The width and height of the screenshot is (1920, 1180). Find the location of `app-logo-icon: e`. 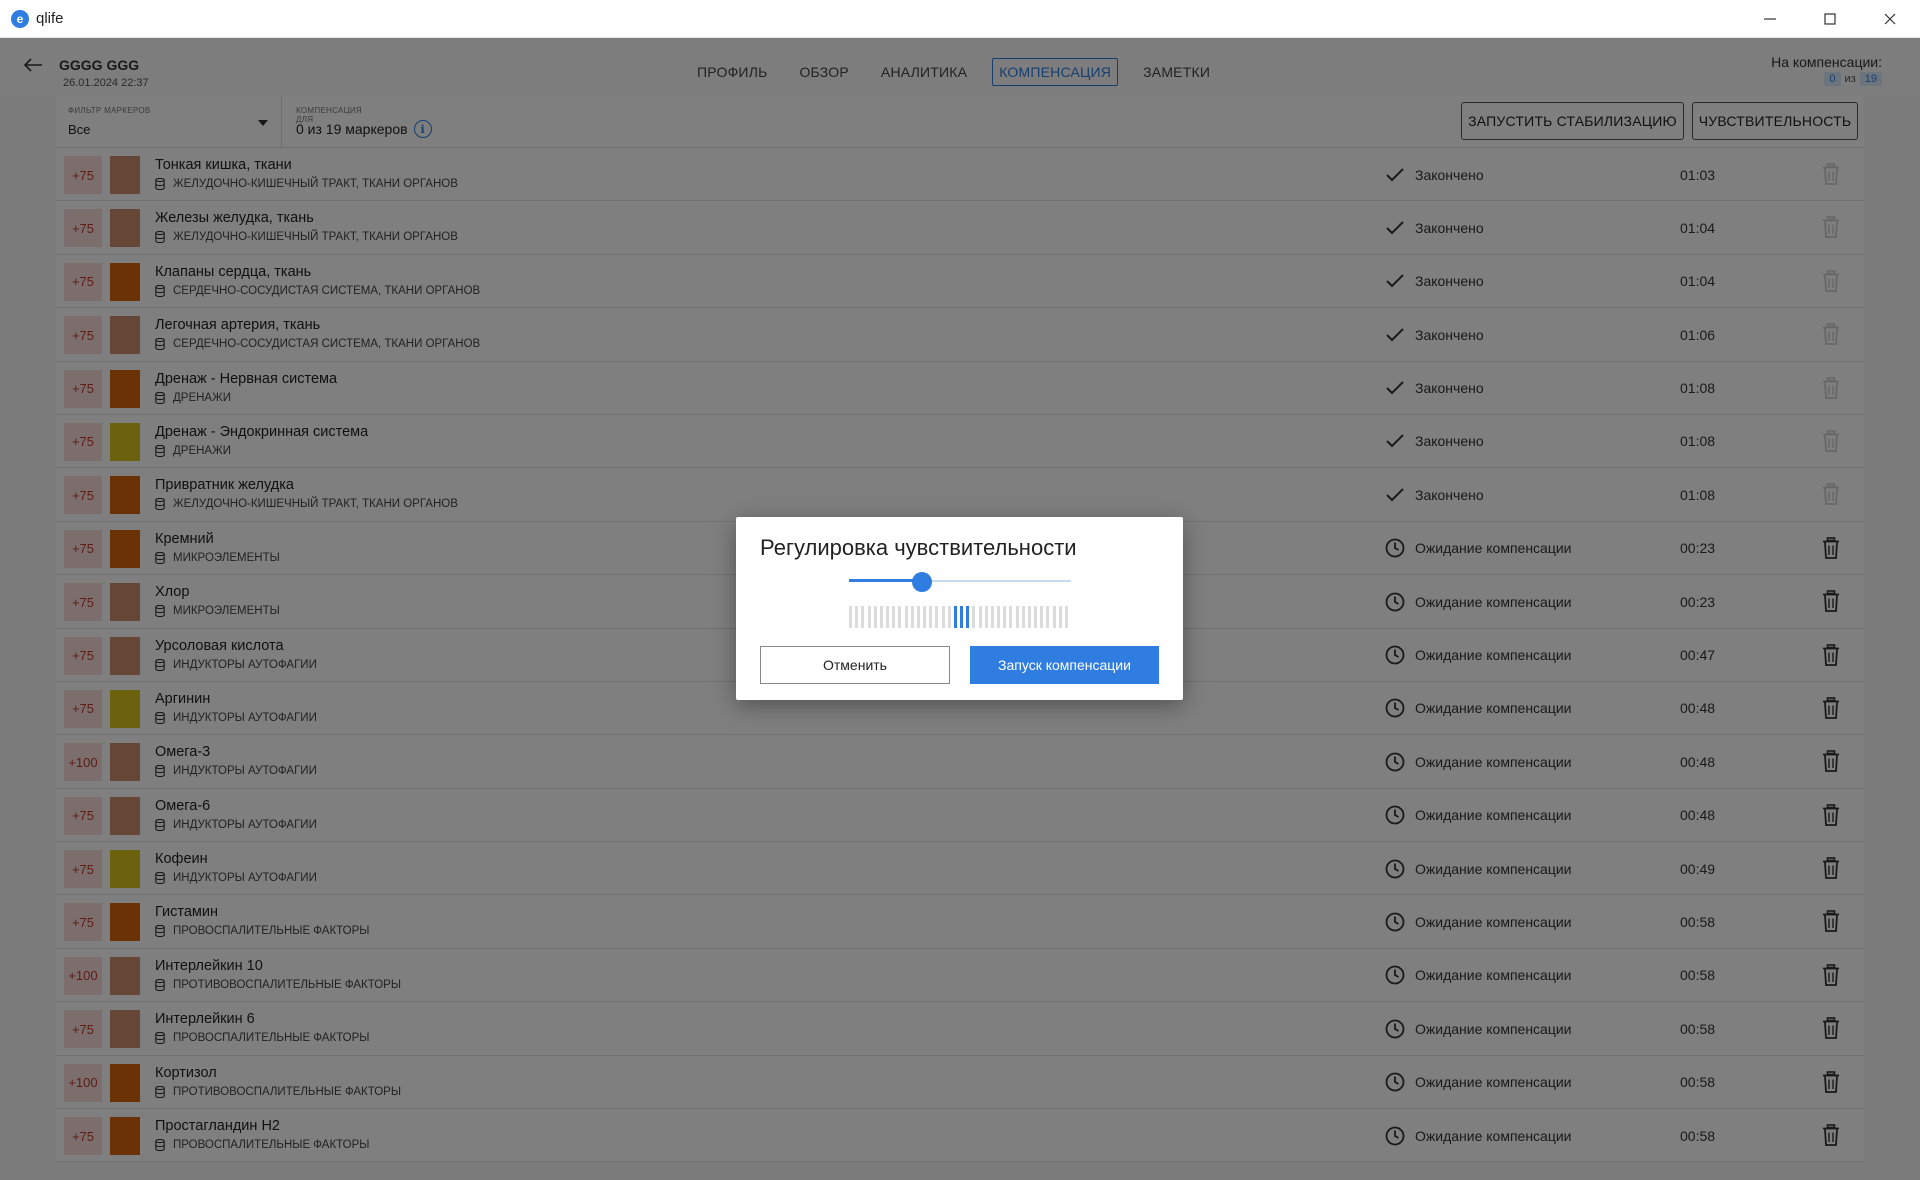

app-logo-icon: e is located at coordinates (20, 18).